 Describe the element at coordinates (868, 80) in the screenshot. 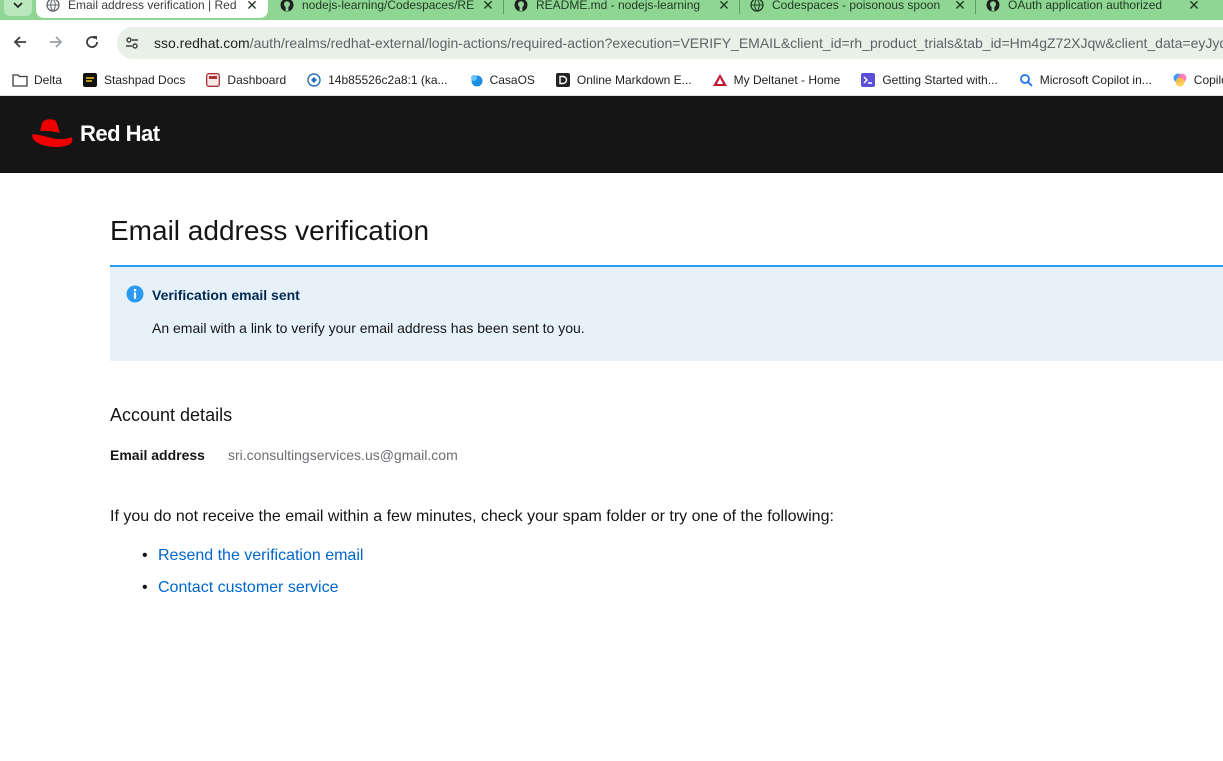

I see `terminal-icon` at that location.